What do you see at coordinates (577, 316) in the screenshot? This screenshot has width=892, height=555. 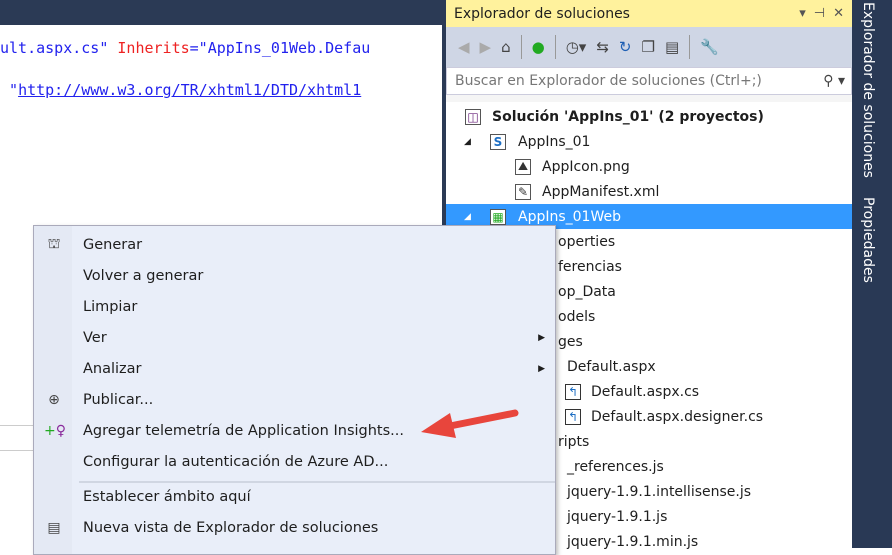 I see `tree-item-label: odels` at bounding box center [577, 316].